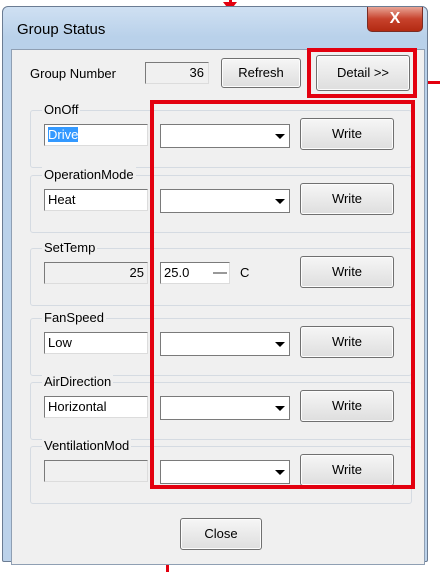  What do you see at coordinates (87, 445) in the screenshot?
I see `group-legend: VentilationMod` at bounding box center [87, 445].